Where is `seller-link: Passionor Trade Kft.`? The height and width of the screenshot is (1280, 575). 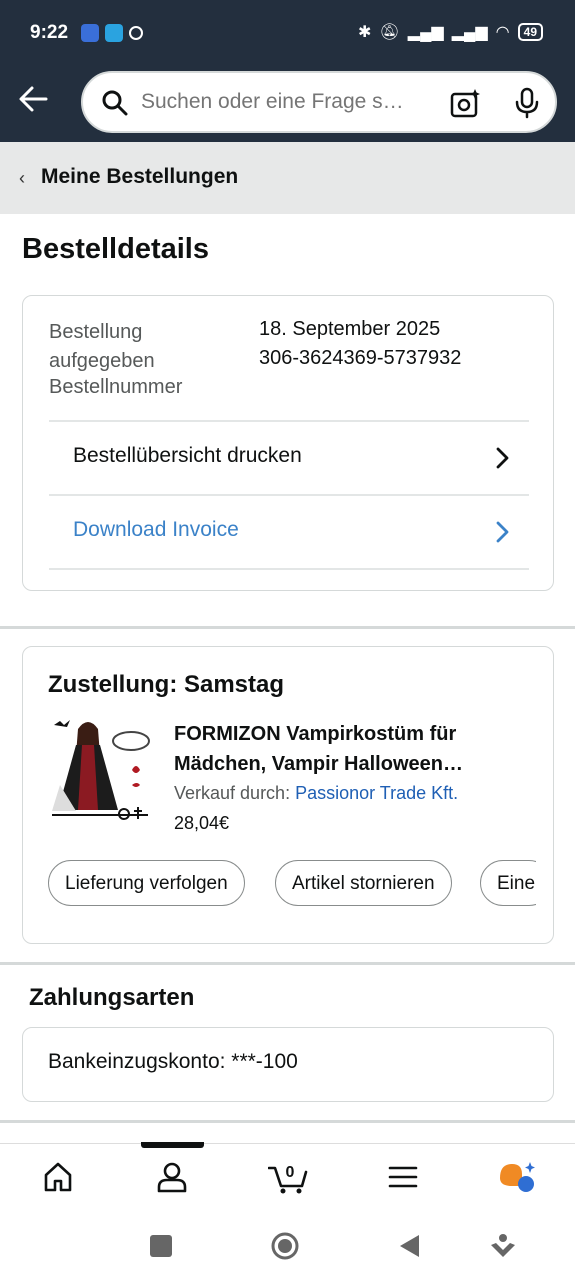
seller-link: Passionor Trade Kft. is located at coordinates (376, 793).